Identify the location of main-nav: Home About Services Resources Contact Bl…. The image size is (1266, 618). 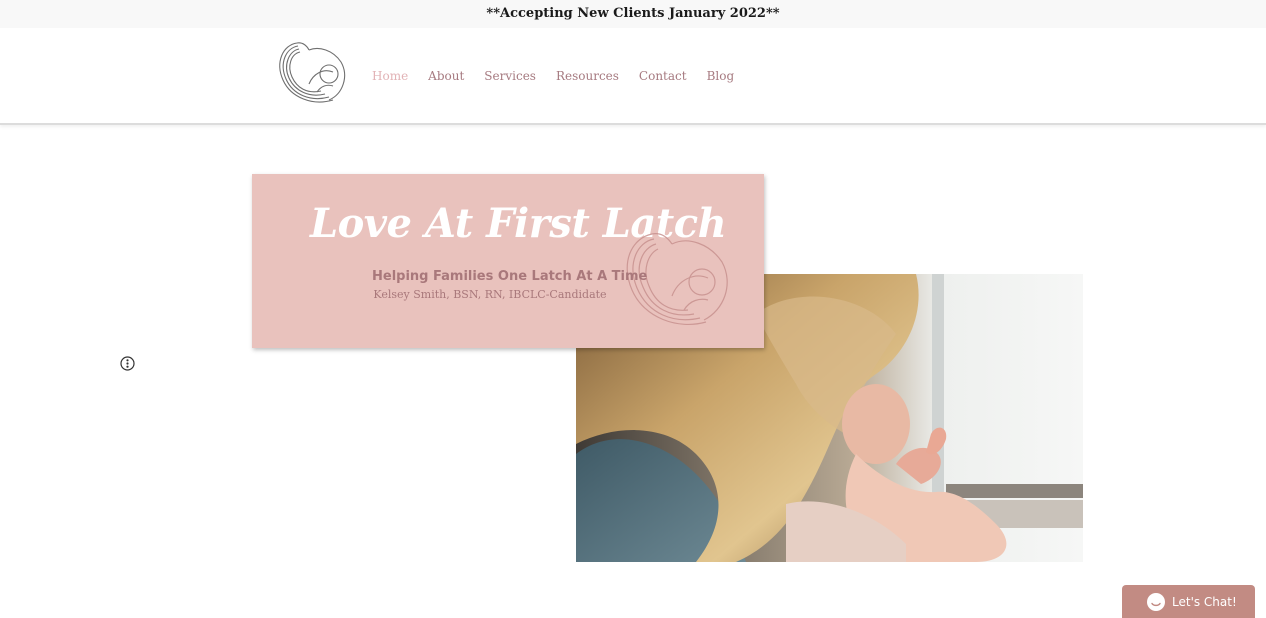
(563, 76).